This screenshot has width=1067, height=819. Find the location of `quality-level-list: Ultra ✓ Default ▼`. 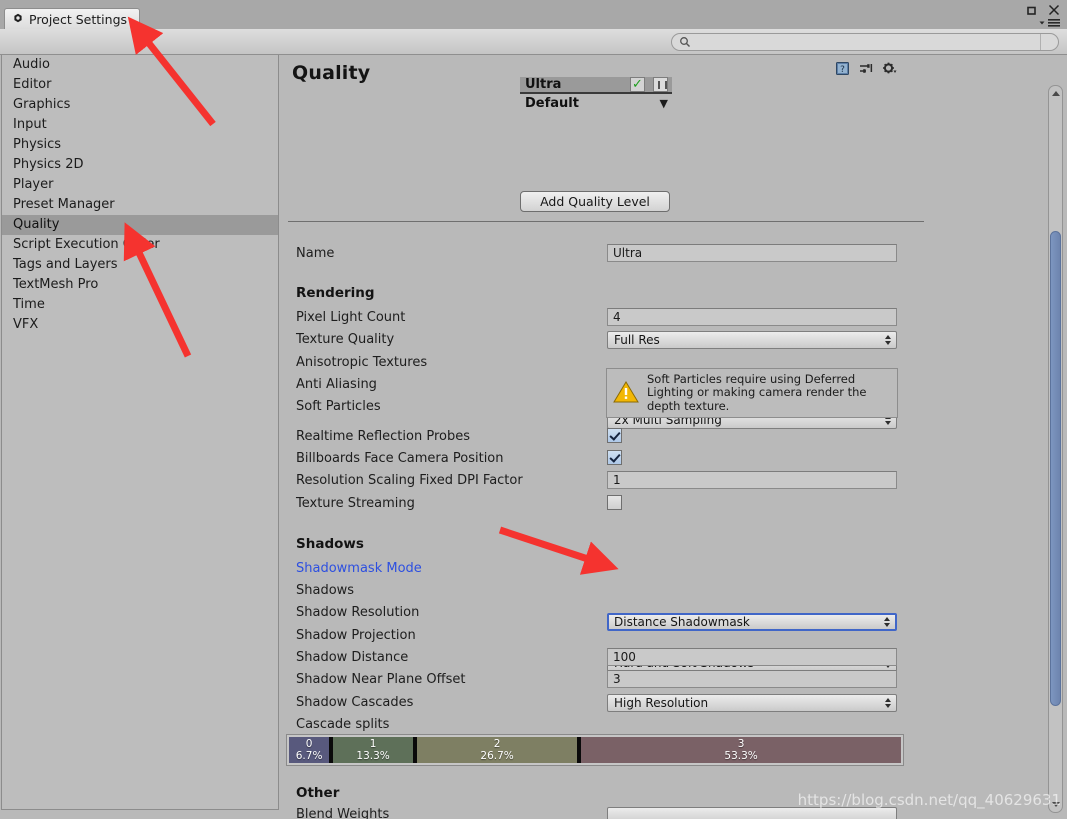

quality-level-list: Ultra ✓ Default ▼ is located at coordinates (596, 95).